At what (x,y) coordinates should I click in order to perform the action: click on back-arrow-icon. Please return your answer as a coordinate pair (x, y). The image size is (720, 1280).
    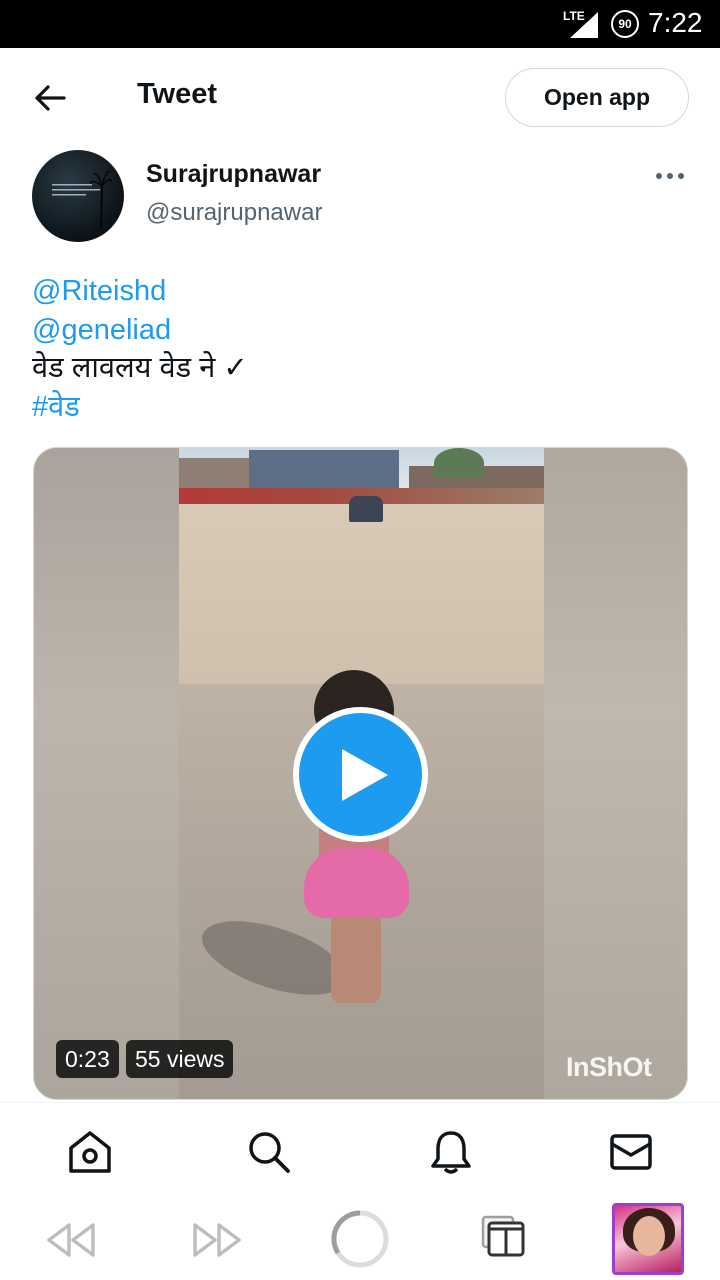
    Looking at the image, I should click on (50, 98).